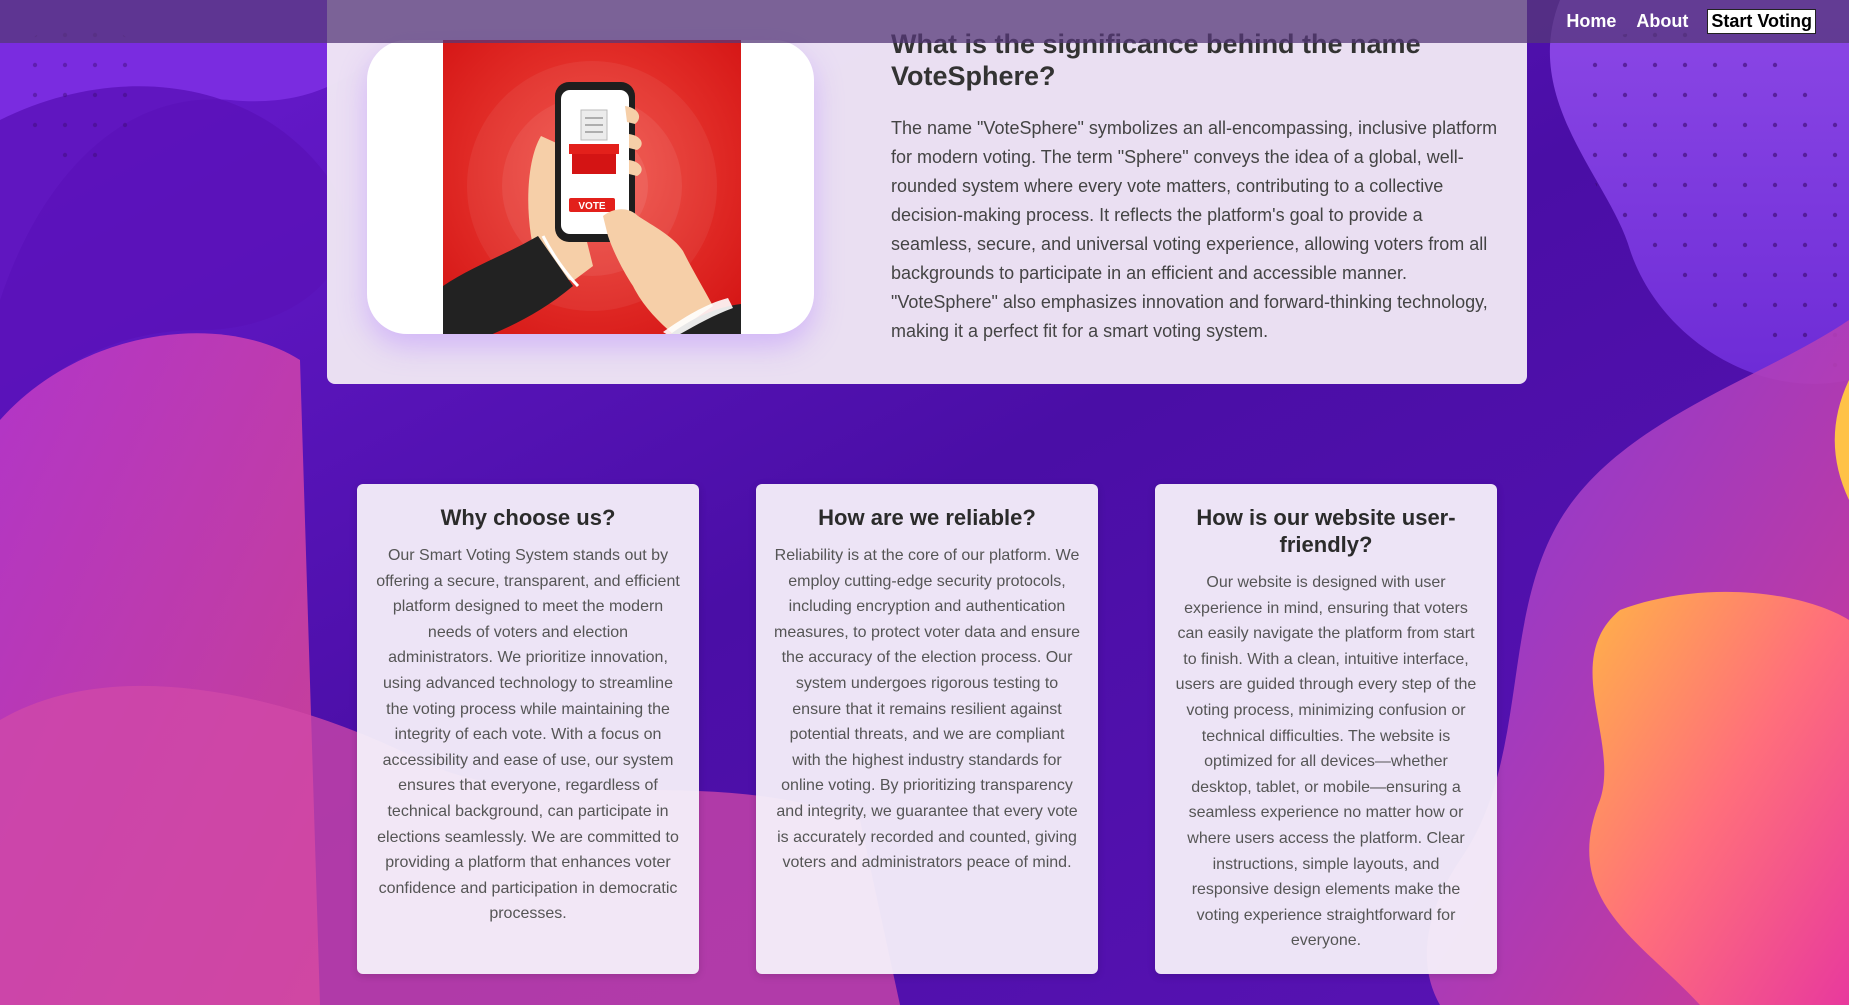 This screenshot has height=1005, width=1849. Describe the element at coordinates (924, 21) in the screenshot. I see `top-nav-bar: Home About Start Voting` at that location.